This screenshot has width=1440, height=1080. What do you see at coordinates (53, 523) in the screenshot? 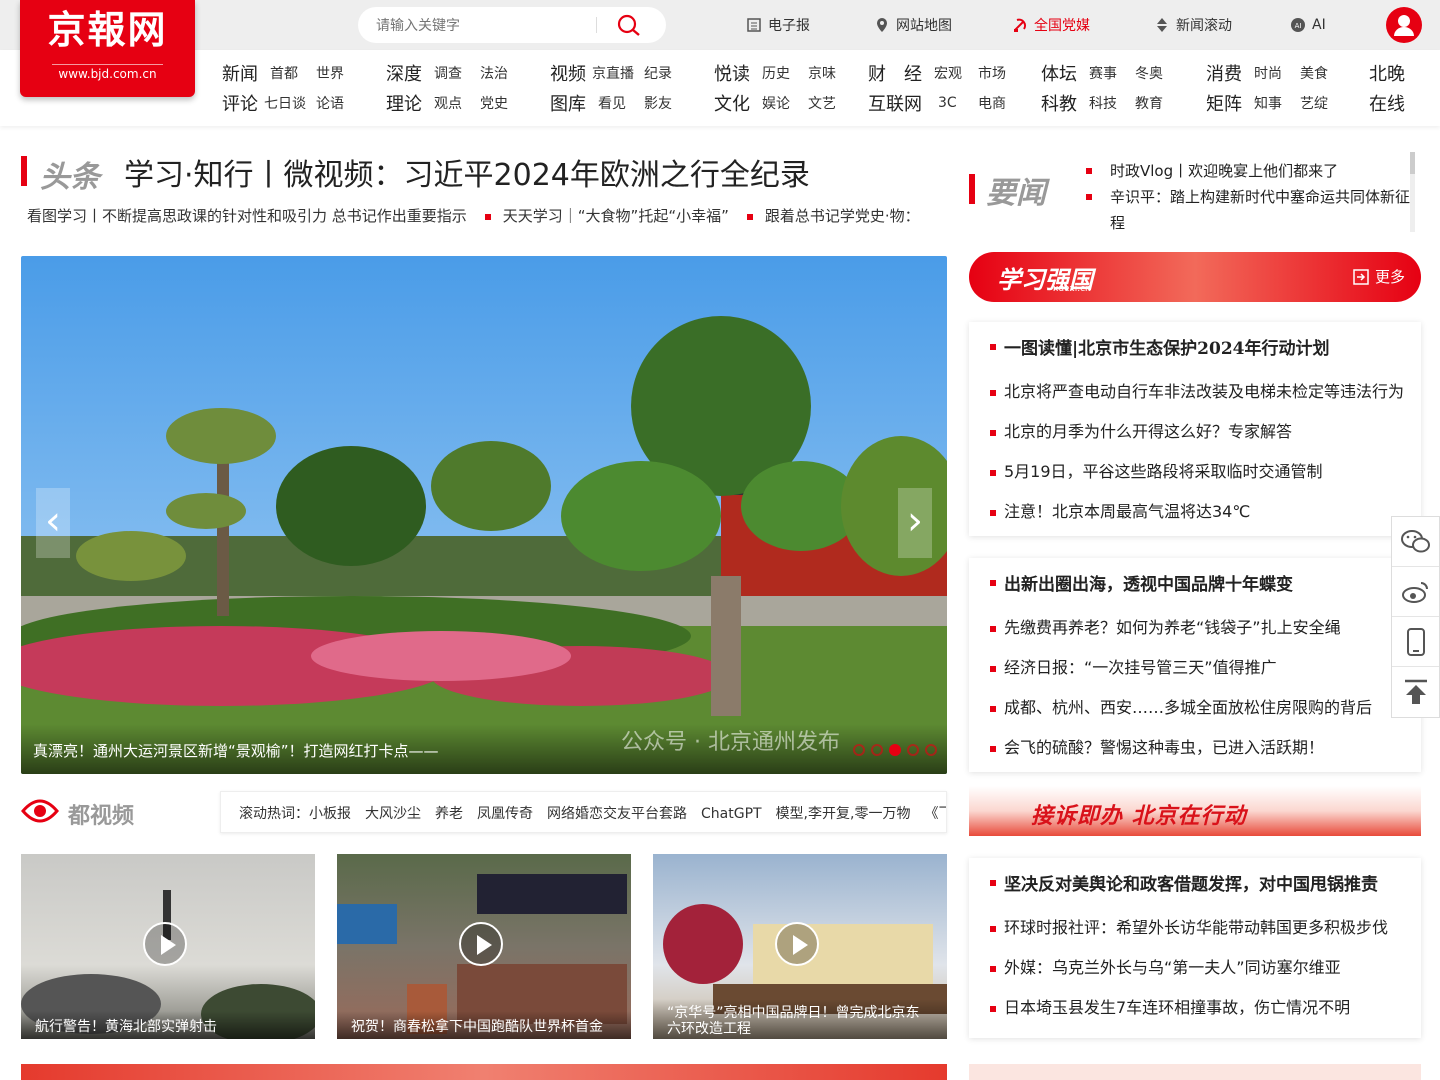
I see `carousel-prev-button: ‹` at bounding box center [53, 523].